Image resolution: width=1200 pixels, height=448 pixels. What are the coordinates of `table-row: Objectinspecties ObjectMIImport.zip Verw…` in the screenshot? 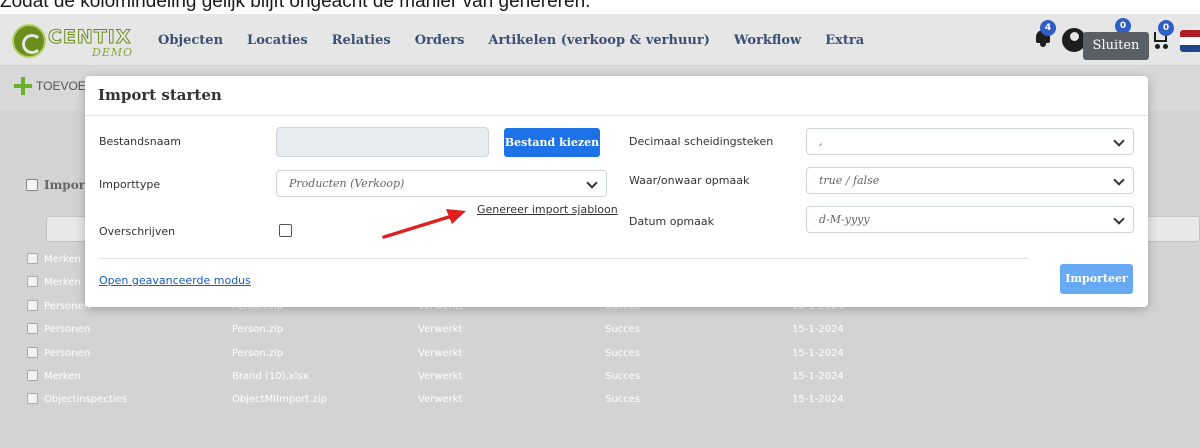 It's located at (600, 399).